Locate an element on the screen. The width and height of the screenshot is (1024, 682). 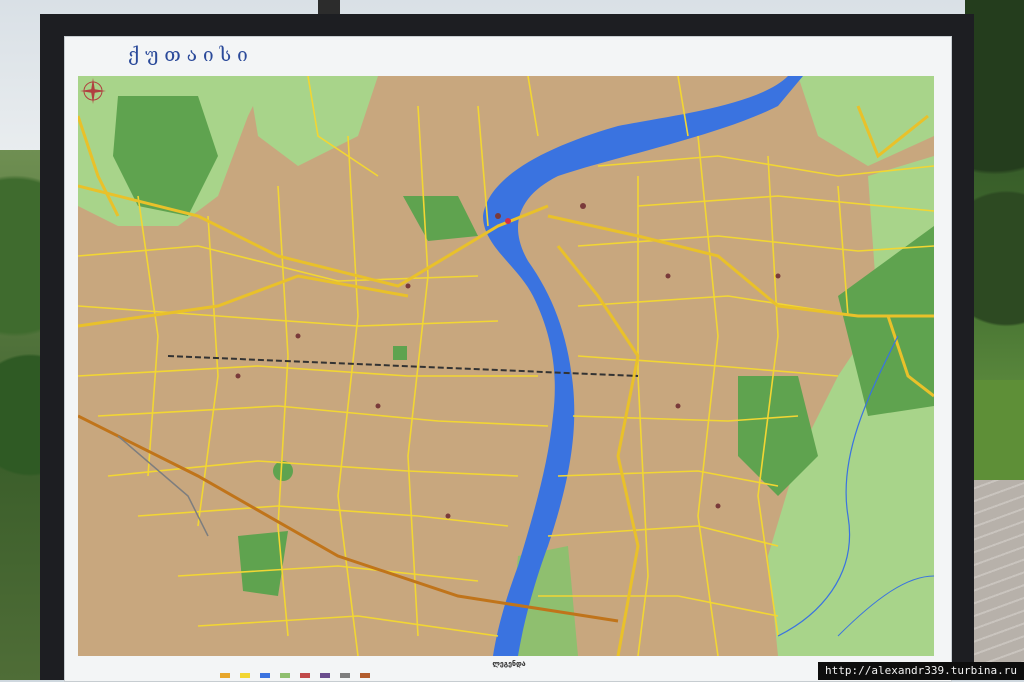
small-square is located at coordinates (400, 353).